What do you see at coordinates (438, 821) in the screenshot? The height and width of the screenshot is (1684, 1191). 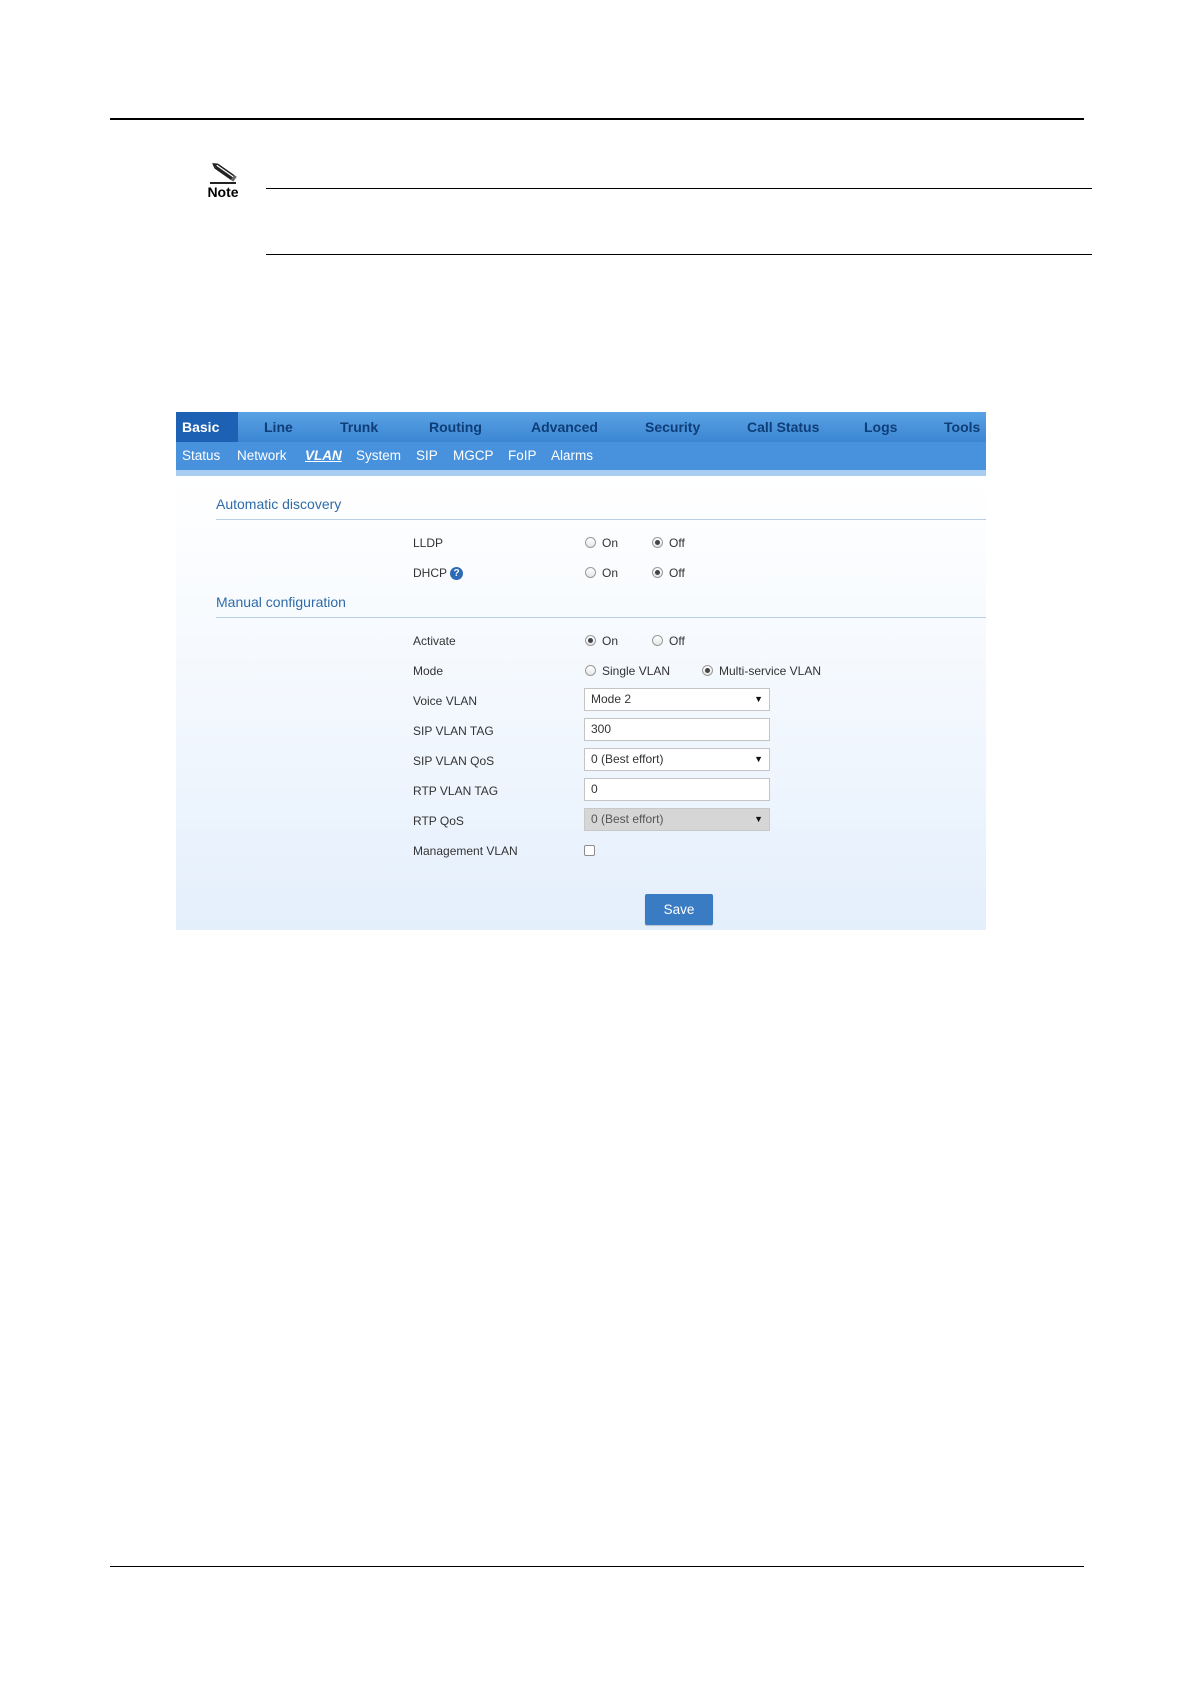 I see `rtp-qos-label: RTP QoS` at bounding box center [438, 821].